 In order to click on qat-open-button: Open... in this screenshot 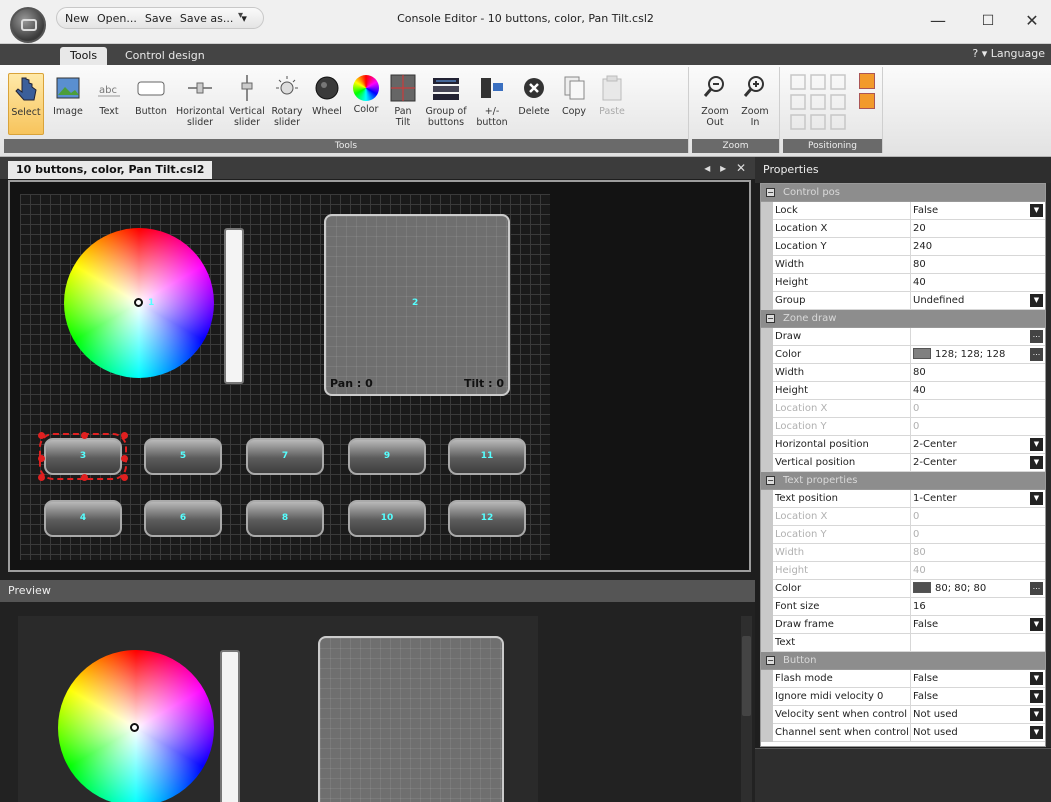, I will do `click(117, 18)`.